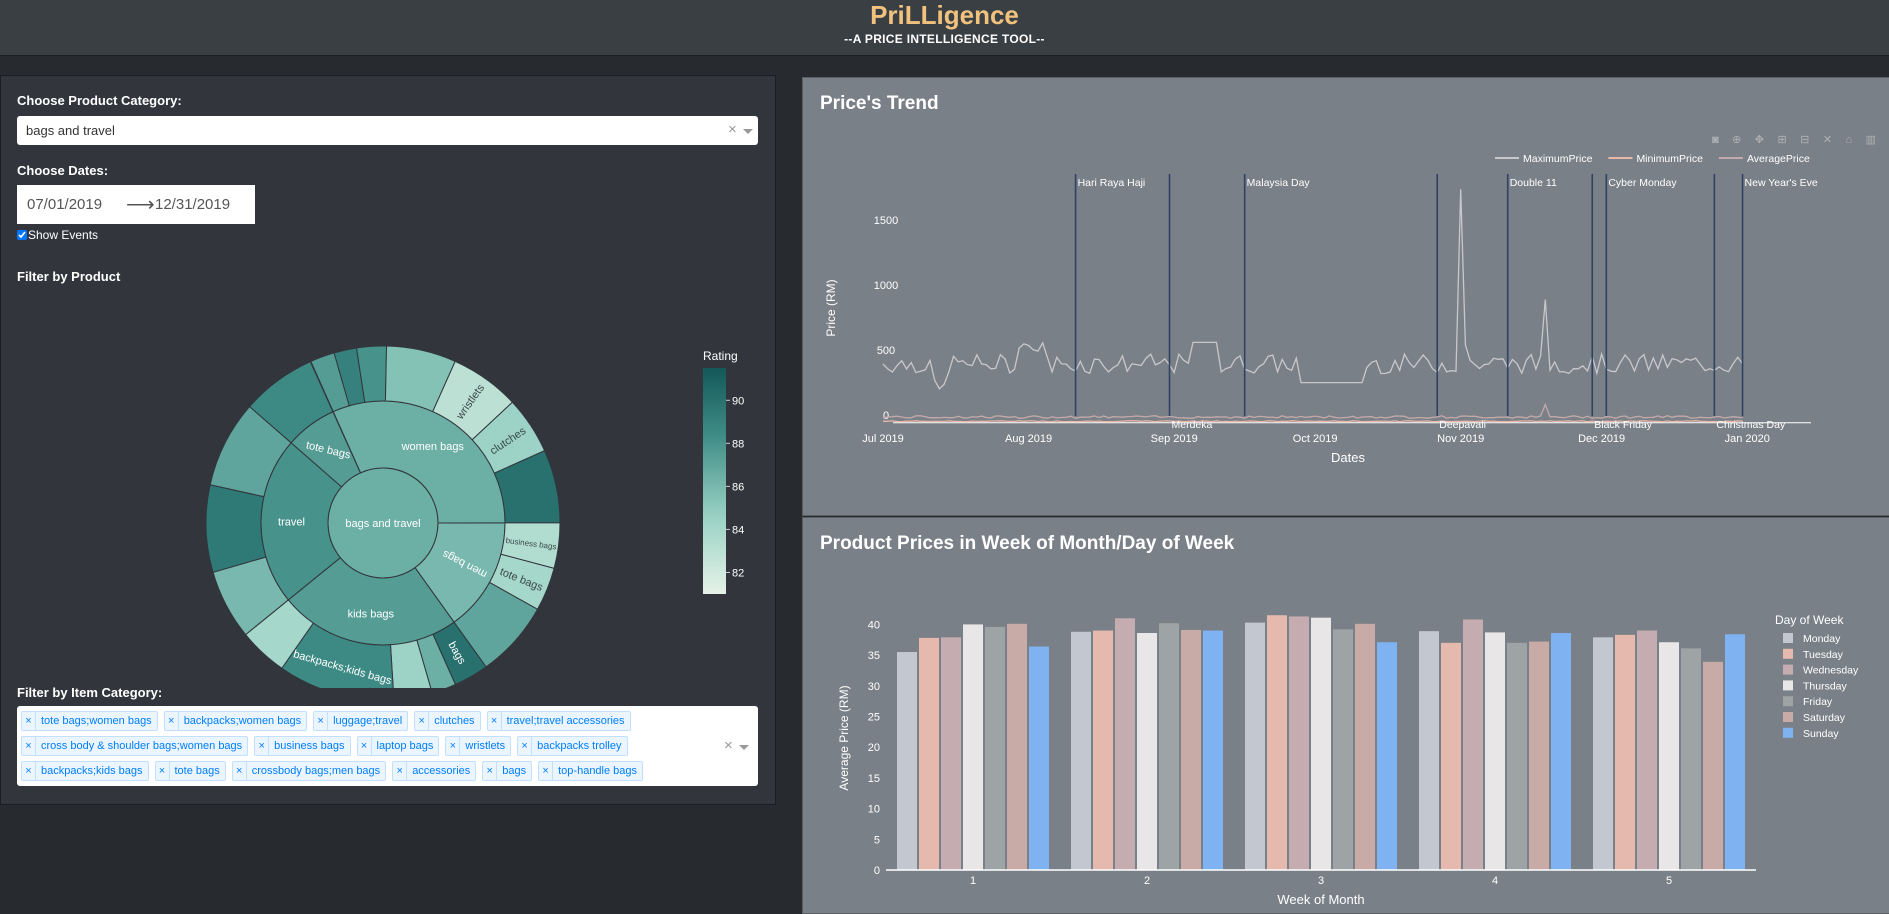 Image resolution: width=1889 pixels, height=914 pixels. I want to click on end-date-input: 12/31/2019, so click(192, 204).